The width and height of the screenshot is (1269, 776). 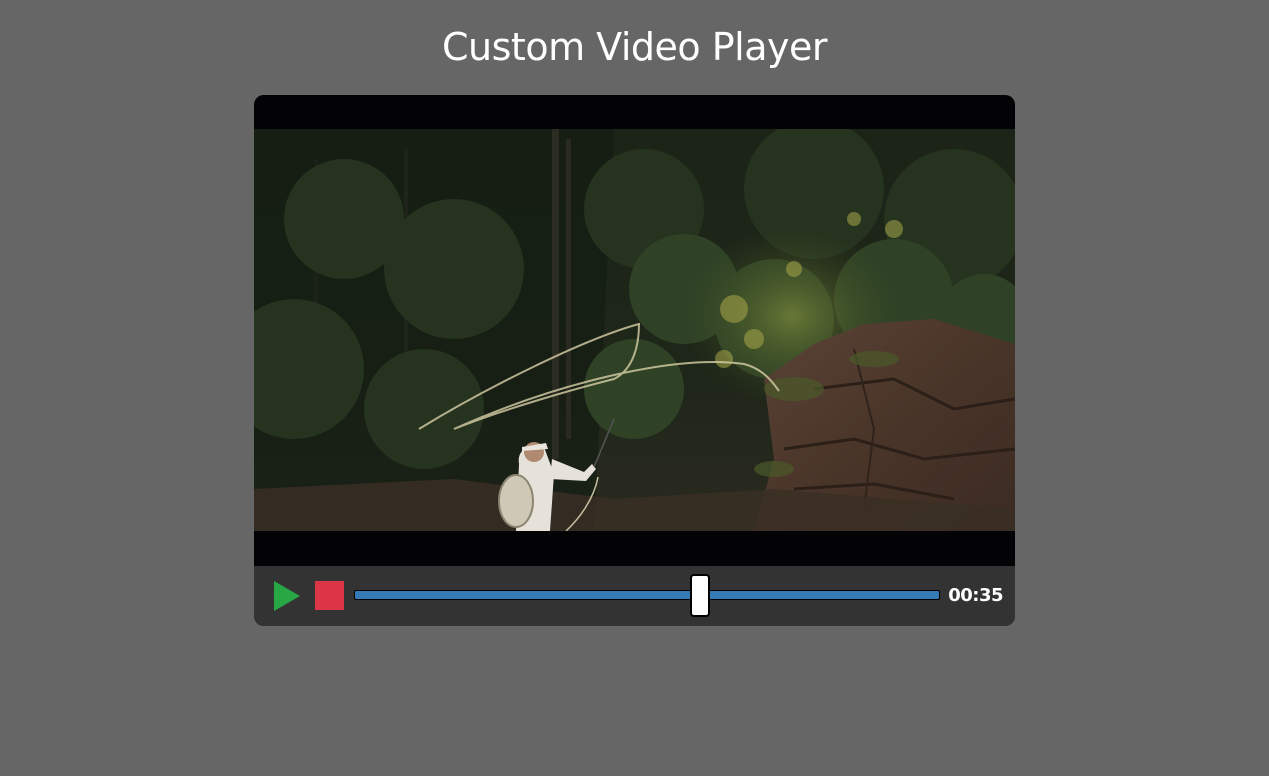 I want to click on stop-button, so click(x=329, y=595).